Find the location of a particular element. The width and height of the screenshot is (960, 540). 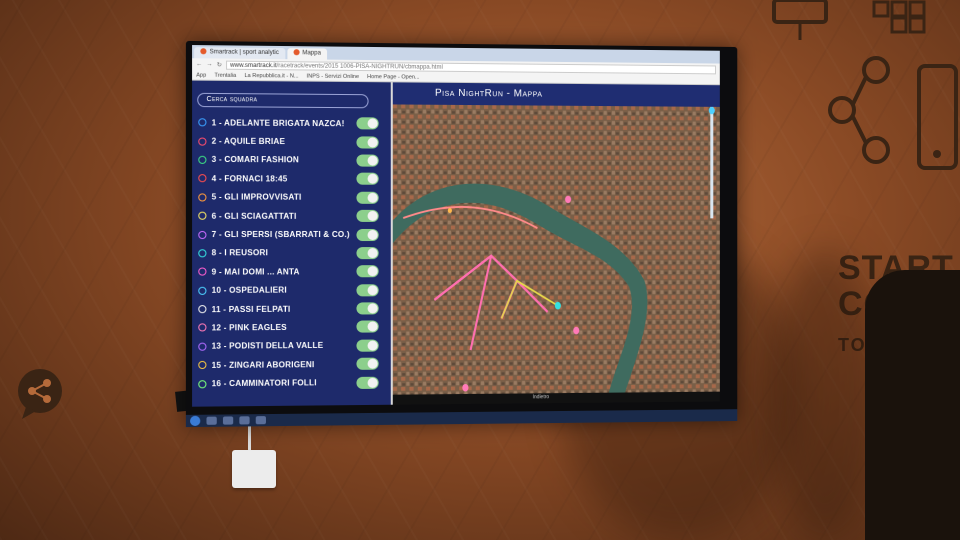

tab-mappa: Mappa is located at coordinates (307, 54).